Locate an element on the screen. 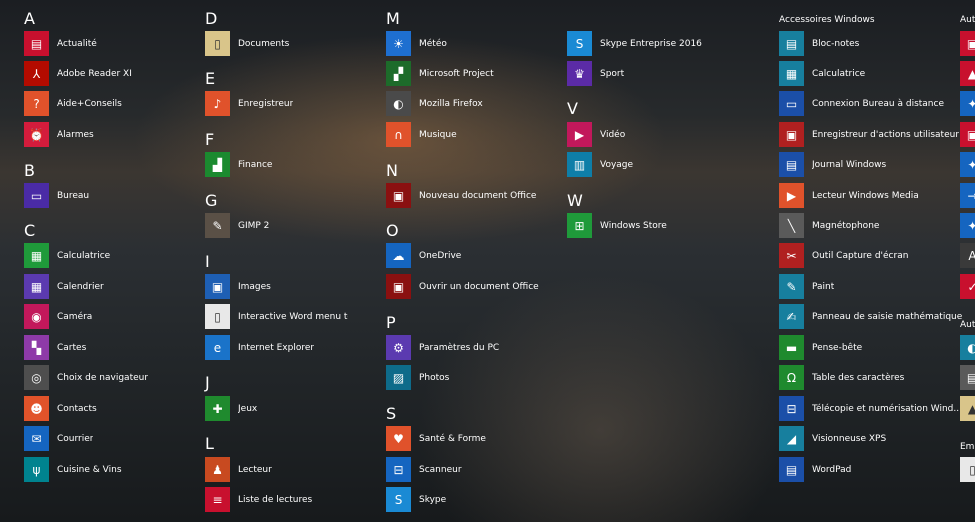 Image resolution: width=975 pixels, height=522 pixels. app-contacts: ☻ Contacts is located at coordinates (60, 408).